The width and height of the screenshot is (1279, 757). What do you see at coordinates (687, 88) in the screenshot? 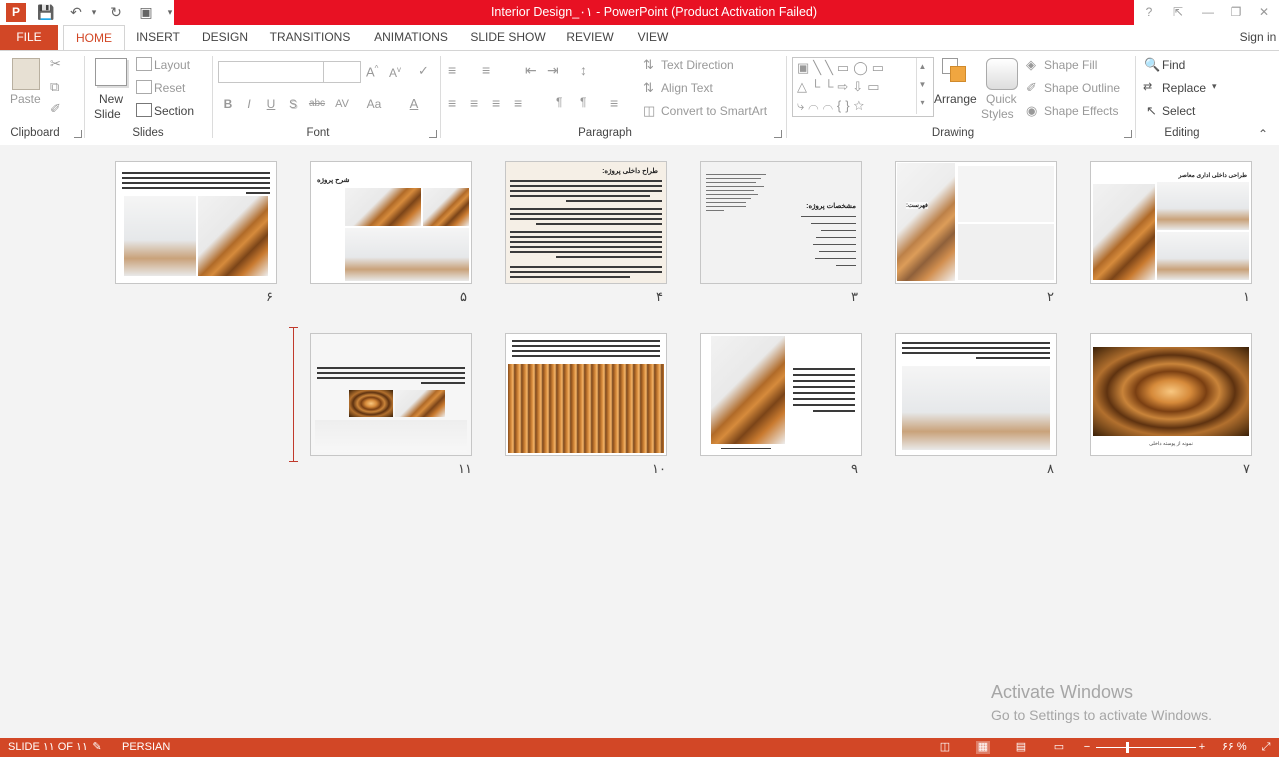
I see `align-text-button: Align Text` at bounding box center [687, 88].